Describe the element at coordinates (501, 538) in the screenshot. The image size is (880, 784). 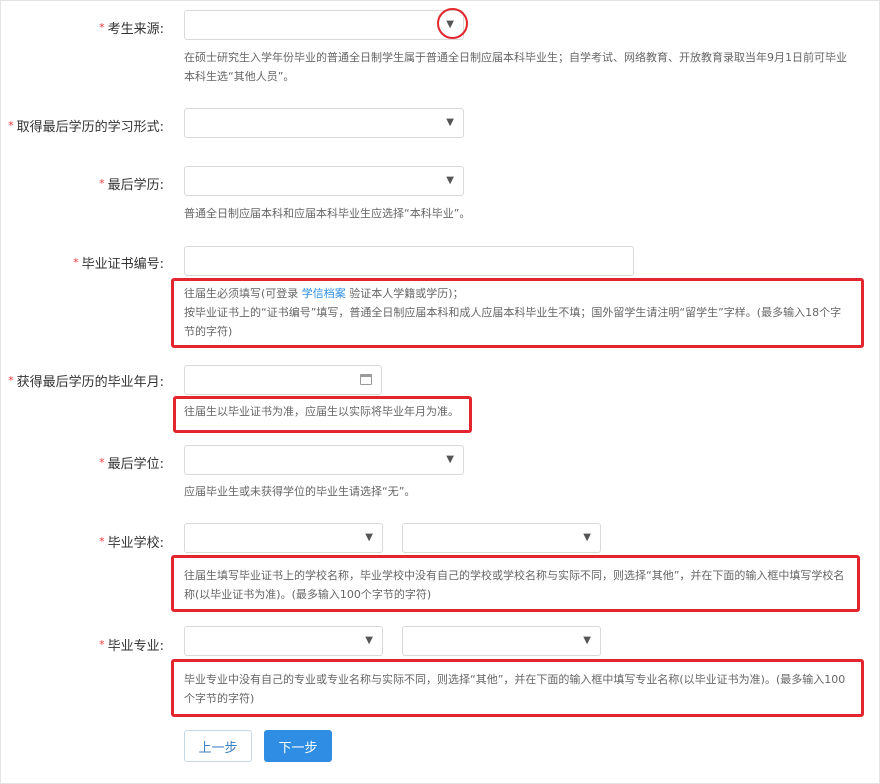
I see `school-name-select: ▼` at that location.